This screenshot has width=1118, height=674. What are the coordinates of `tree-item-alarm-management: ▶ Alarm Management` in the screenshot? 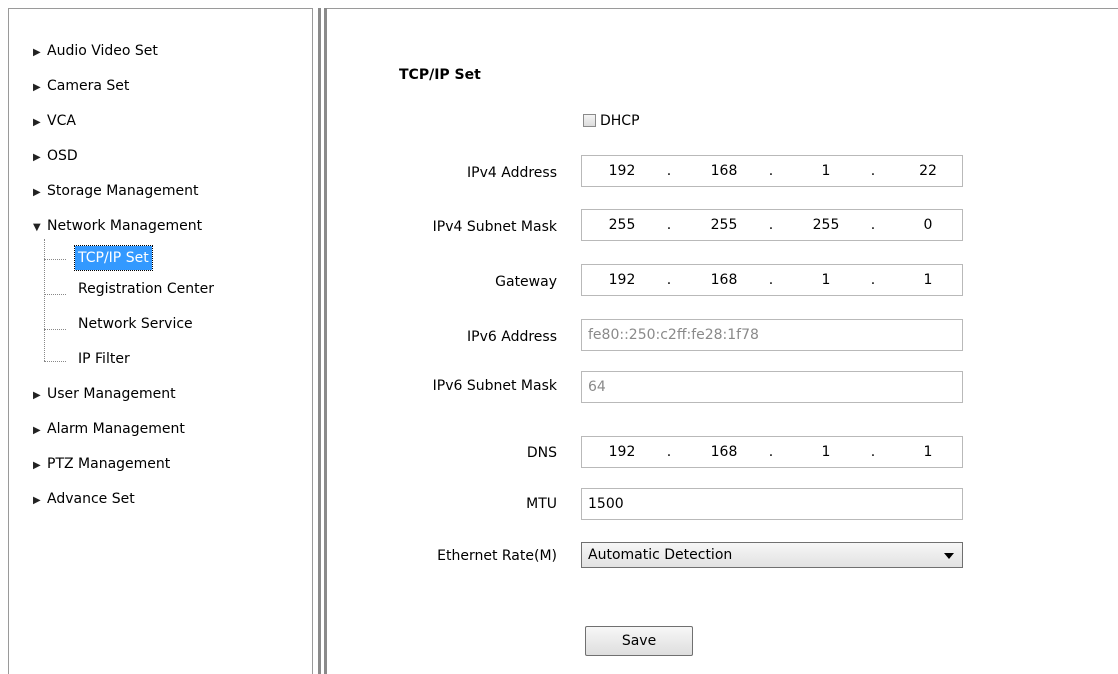 It's located at (109, 429).